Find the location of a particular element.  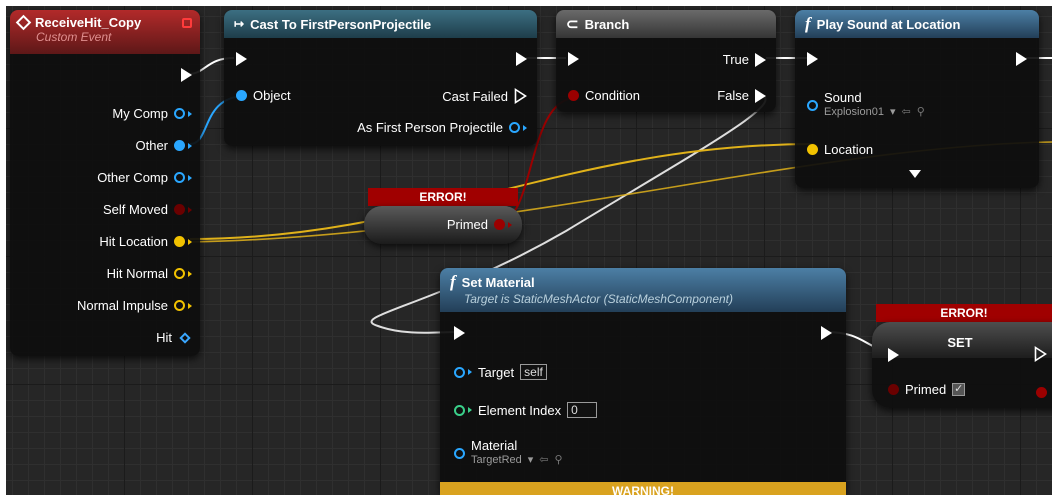

pin-hit-location: Hit Location is located at coordinates (145, 241).